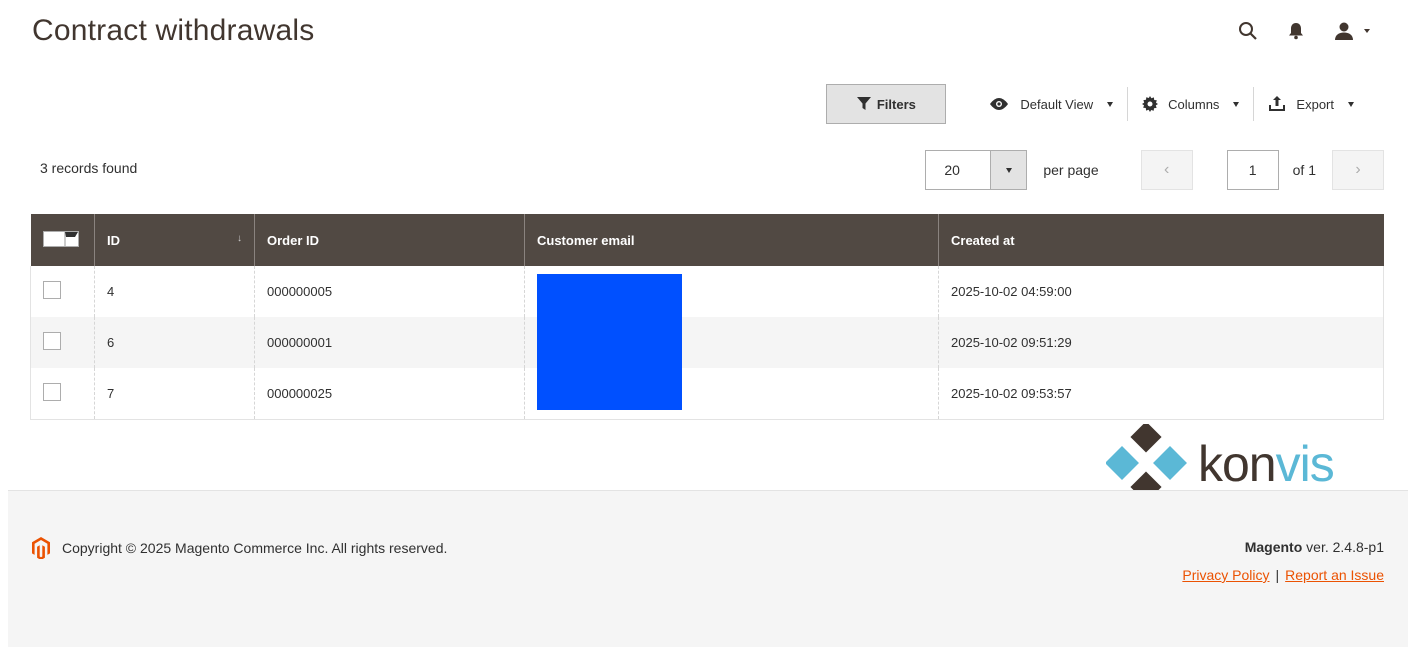  I want to click on header-actions, so click(1304, 31).